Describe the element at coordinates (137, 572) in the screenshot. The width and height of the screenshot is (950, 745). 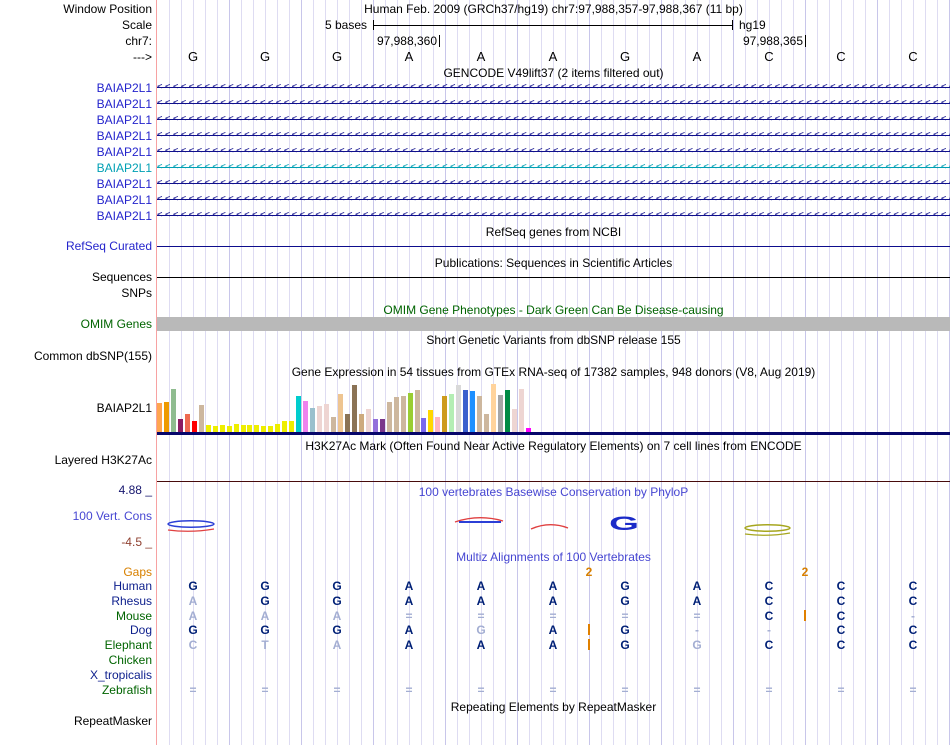
I see `gaps-row-label: Gaps` at that location.